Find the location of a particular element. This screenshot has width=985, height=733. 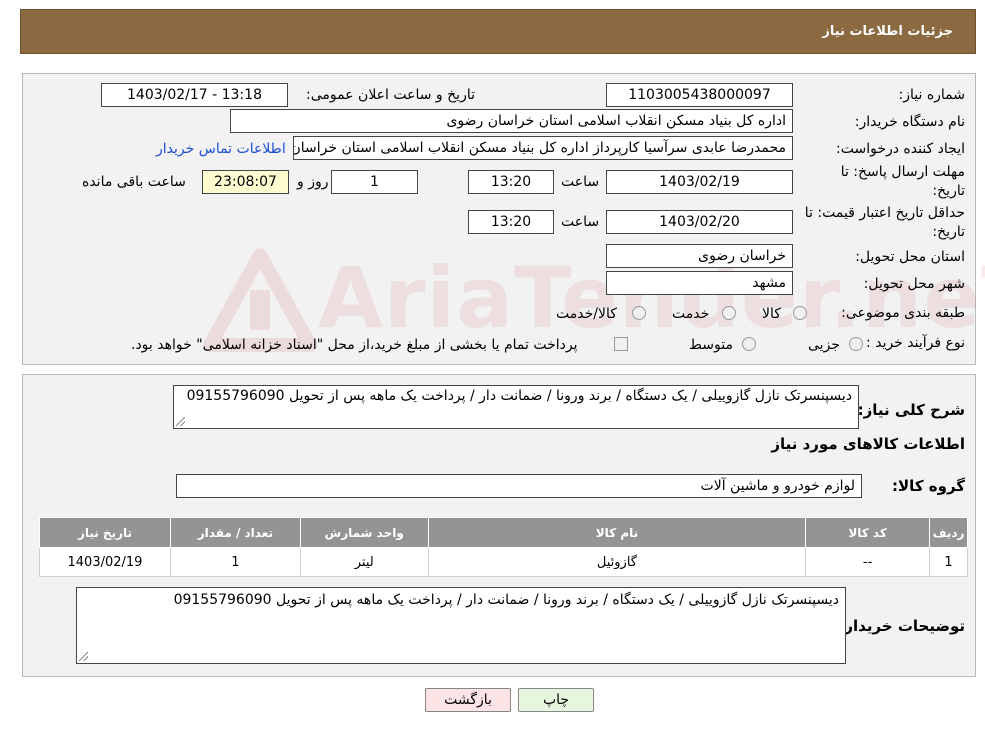

back-button: بازگشت is located at coordinates (468, 700).